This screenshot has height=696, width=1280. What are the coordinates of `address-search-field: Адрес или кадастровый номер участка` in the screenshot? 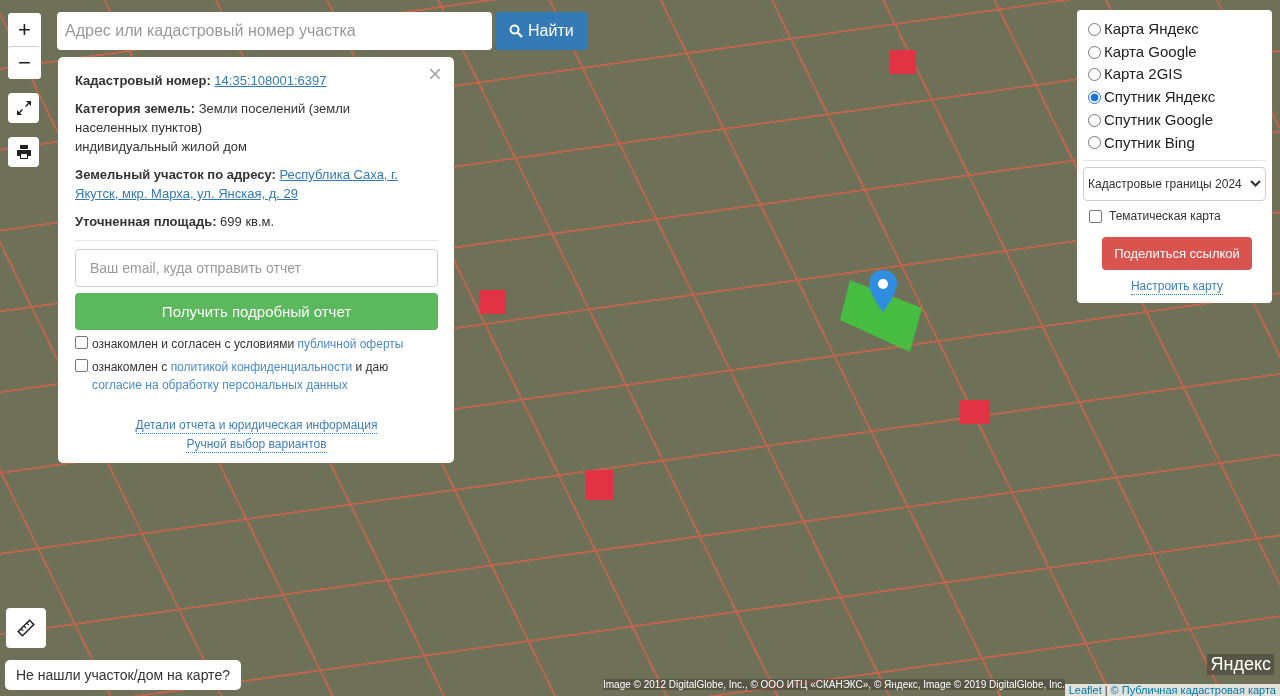 It's located at (274, 31).